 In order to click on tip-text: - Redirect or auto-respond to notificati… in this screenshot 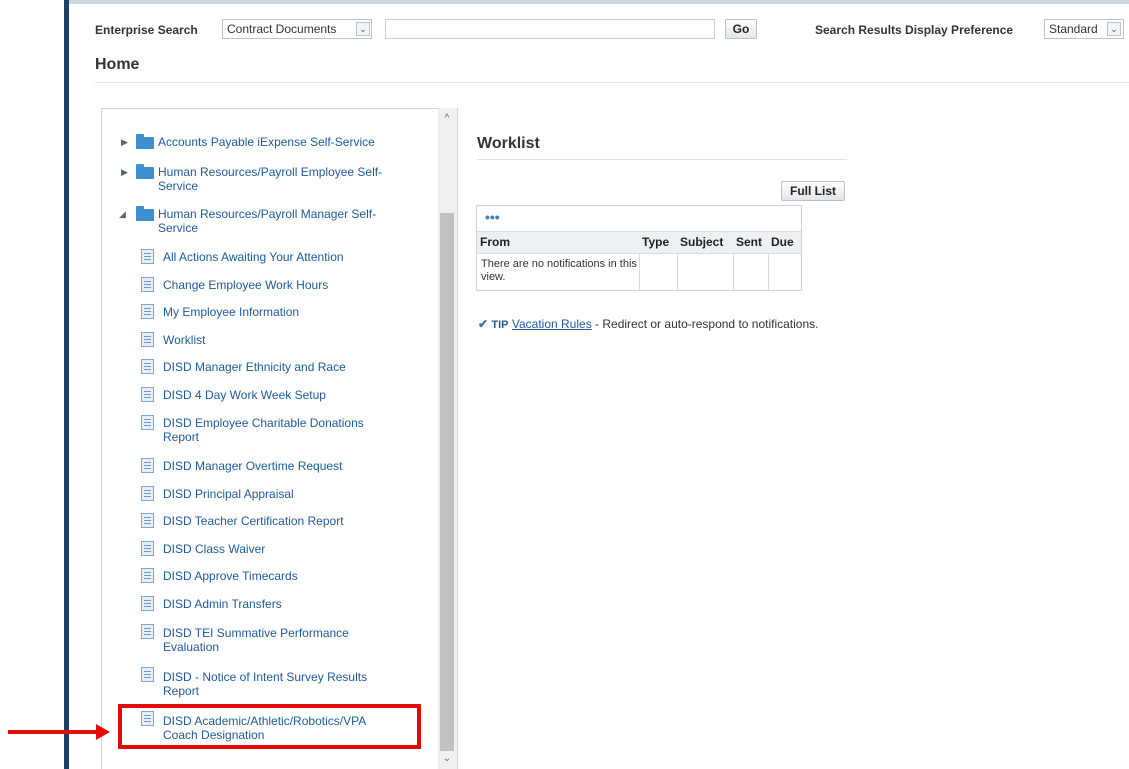, I will do `click(705, 324)`.